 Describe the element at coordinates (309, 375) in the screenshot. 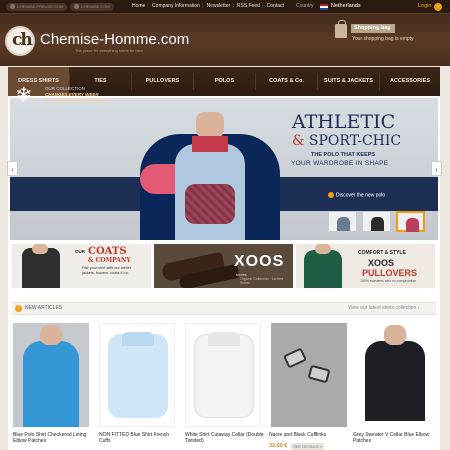

I see `product-image-cufflinks` at that location.